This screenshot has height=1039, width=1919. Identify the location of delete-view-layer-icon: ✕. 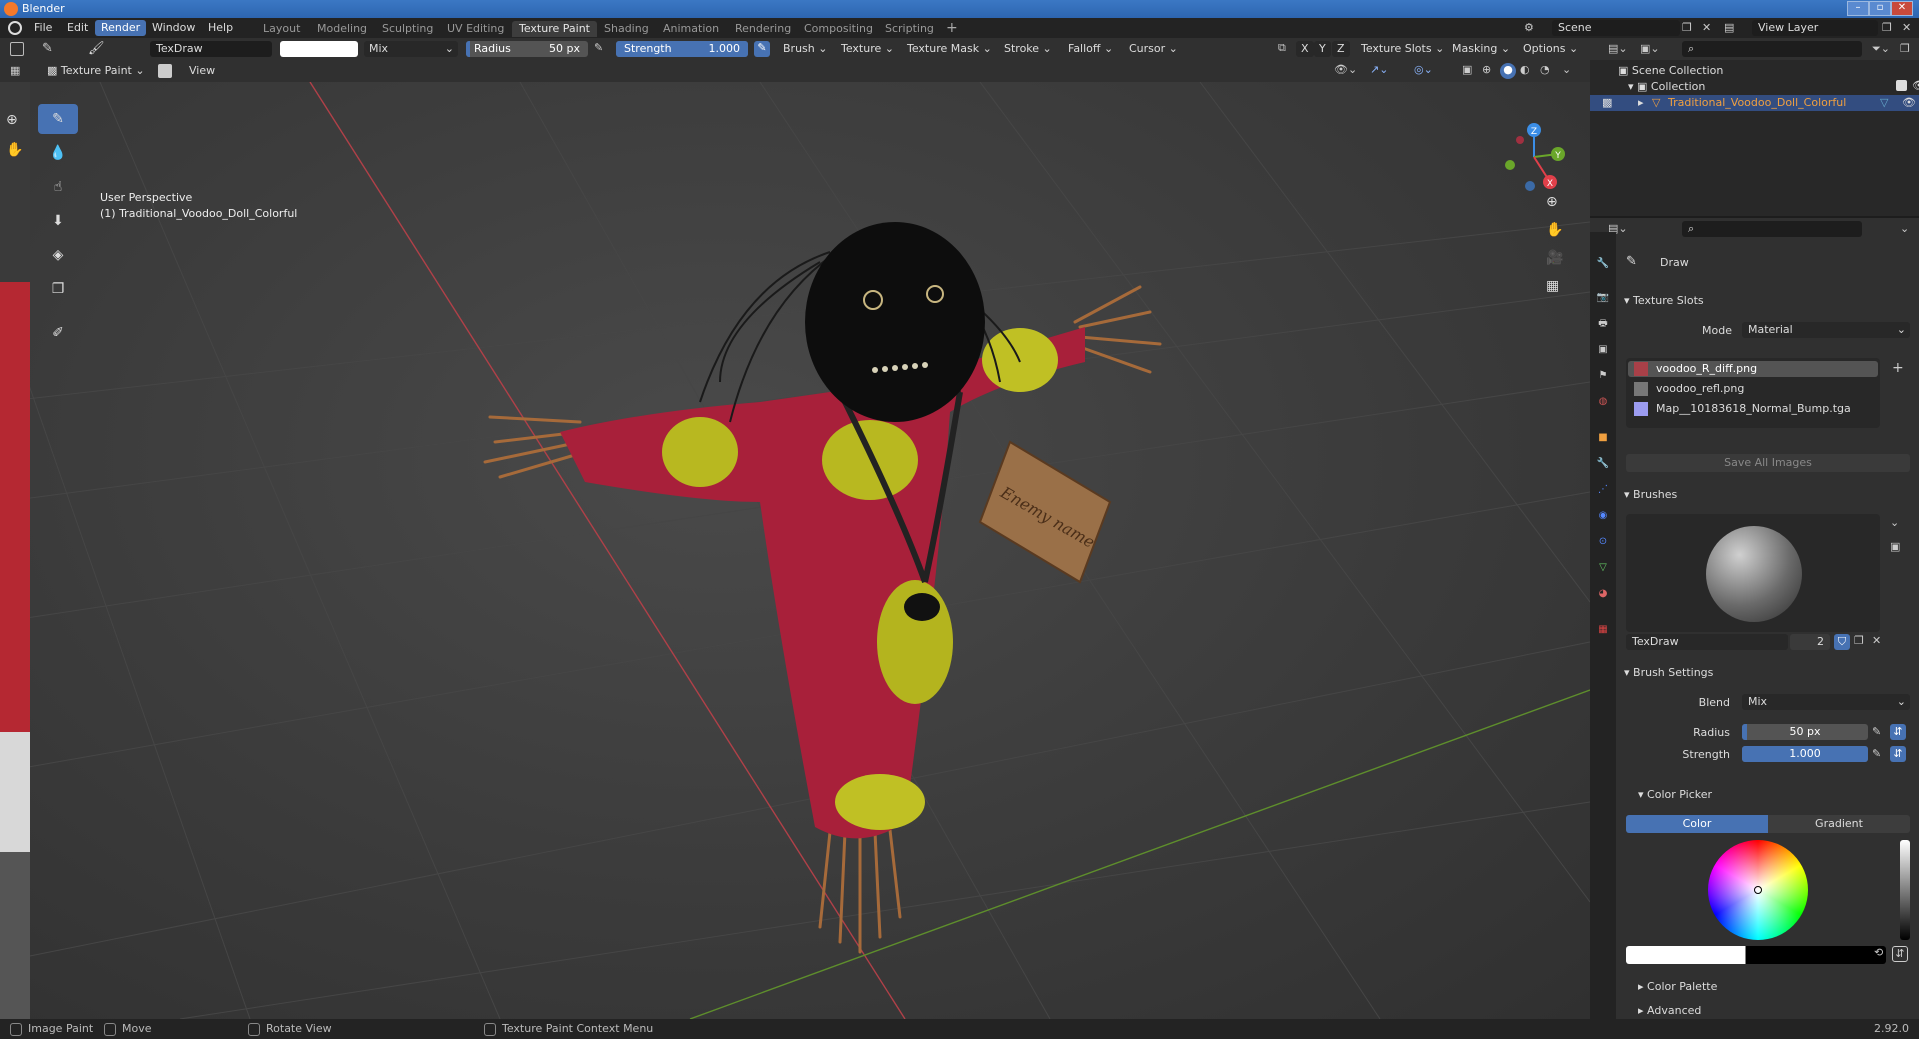
(1906, 27).